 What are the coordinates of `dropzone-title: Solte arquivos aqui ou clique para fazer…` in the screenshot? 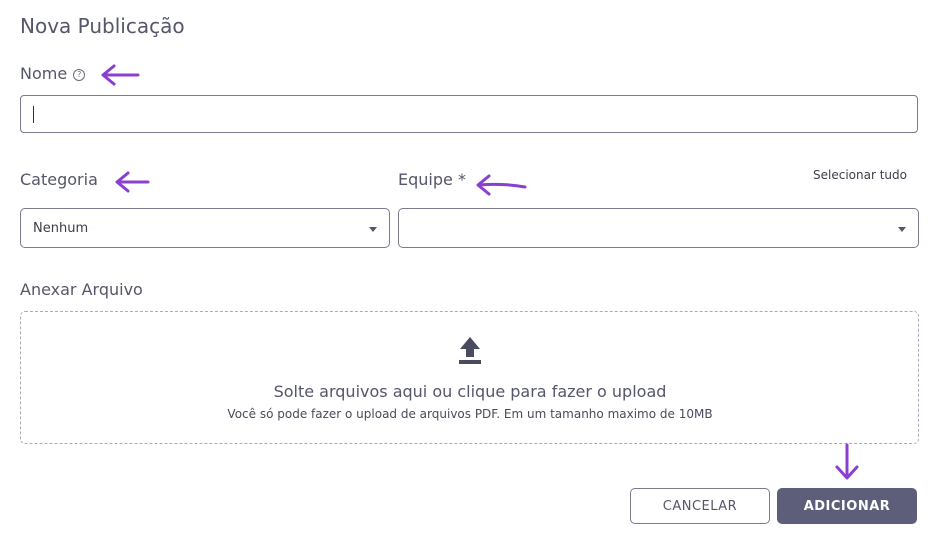 It's located at (470, 391).